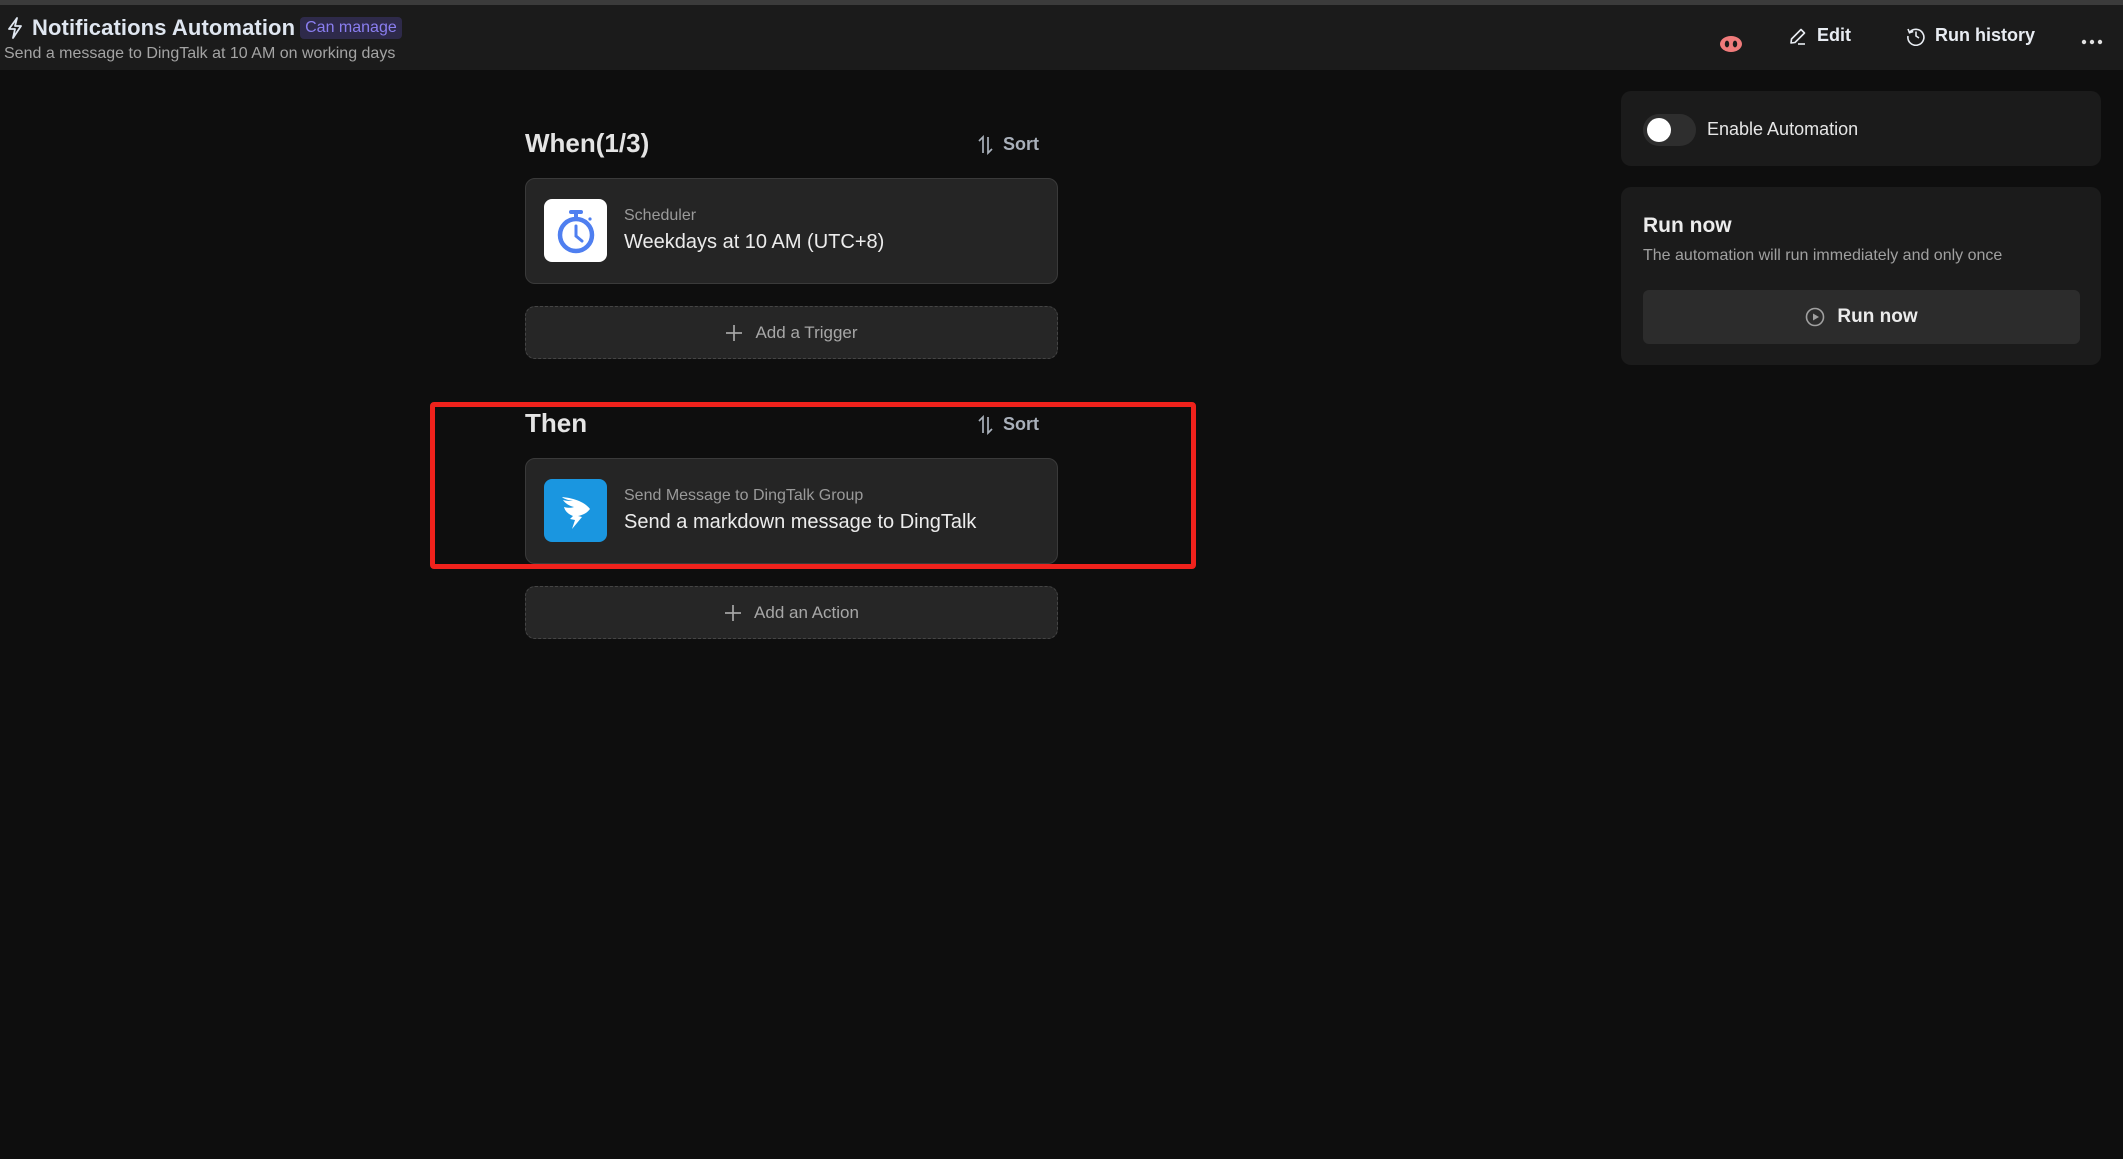 Image resolution: width=2123 pixels, height=1159 pixels. What do you see at coordinates (754, 242) in the screenshot?
I see `trigger-value: Weekdays at 10 AM (UTC+8)` at bounding box center [754, 242].